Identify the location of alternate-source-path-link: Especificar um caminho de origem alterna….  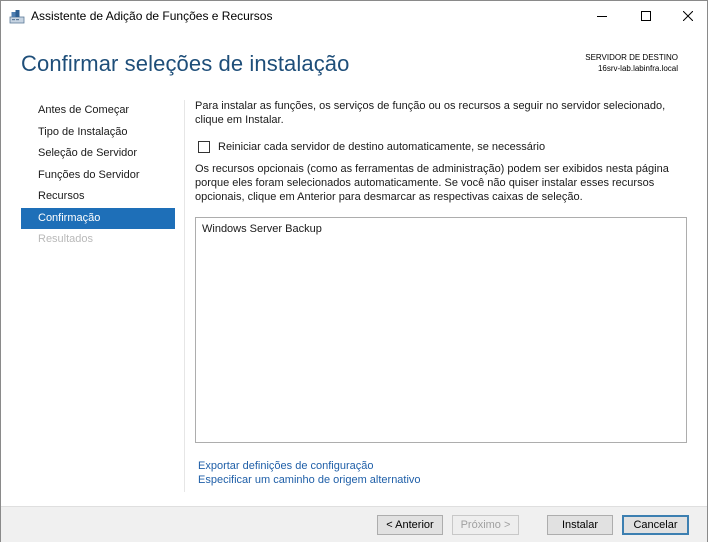
(309, 480).